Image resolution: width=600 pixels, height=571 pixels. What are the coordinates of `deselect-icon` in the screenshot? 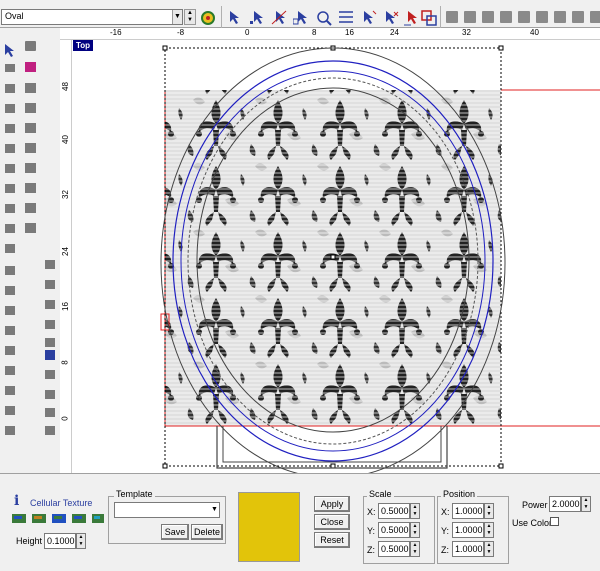 It's located at (429, 17).